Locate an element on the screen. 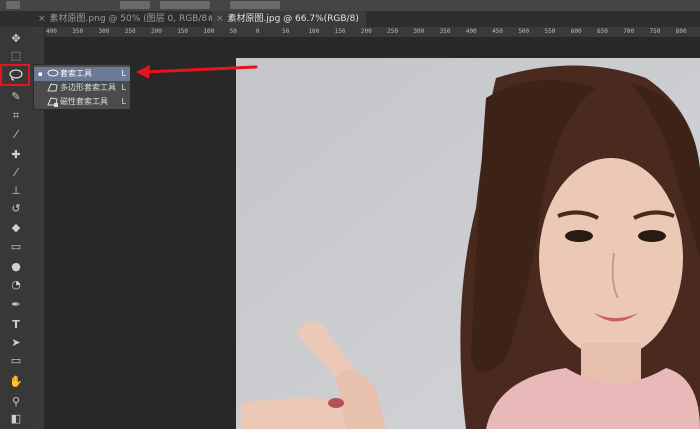 Image resolution: width=700 pixels, height=429 pixels. tab-label: 素材原图.png @ 50% (图层 0, RGB/8#) is located at coordinates (134, 19).